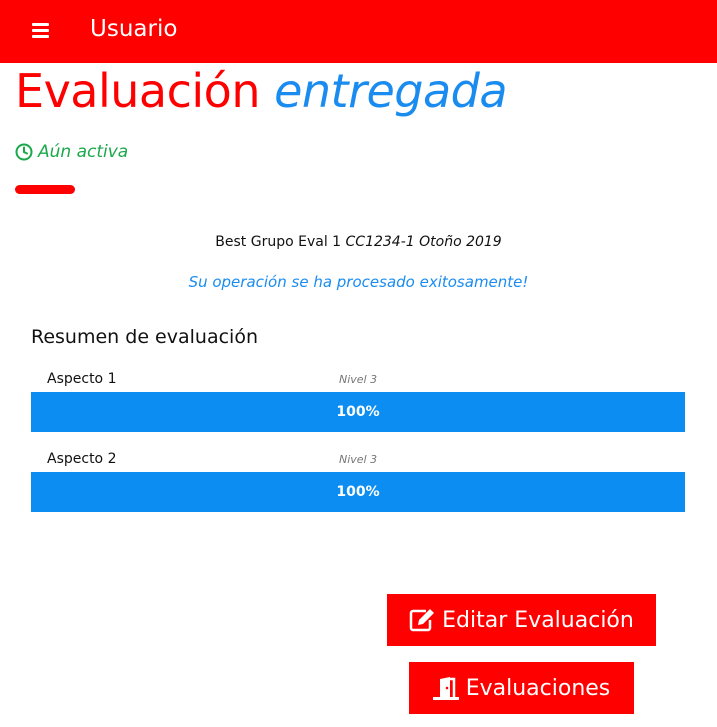 This screenshot has height=727, width=717. Describe the element at coordinates (82, 379) in the screenshot. I see `aspect-label: Aspecto 1` at that location.